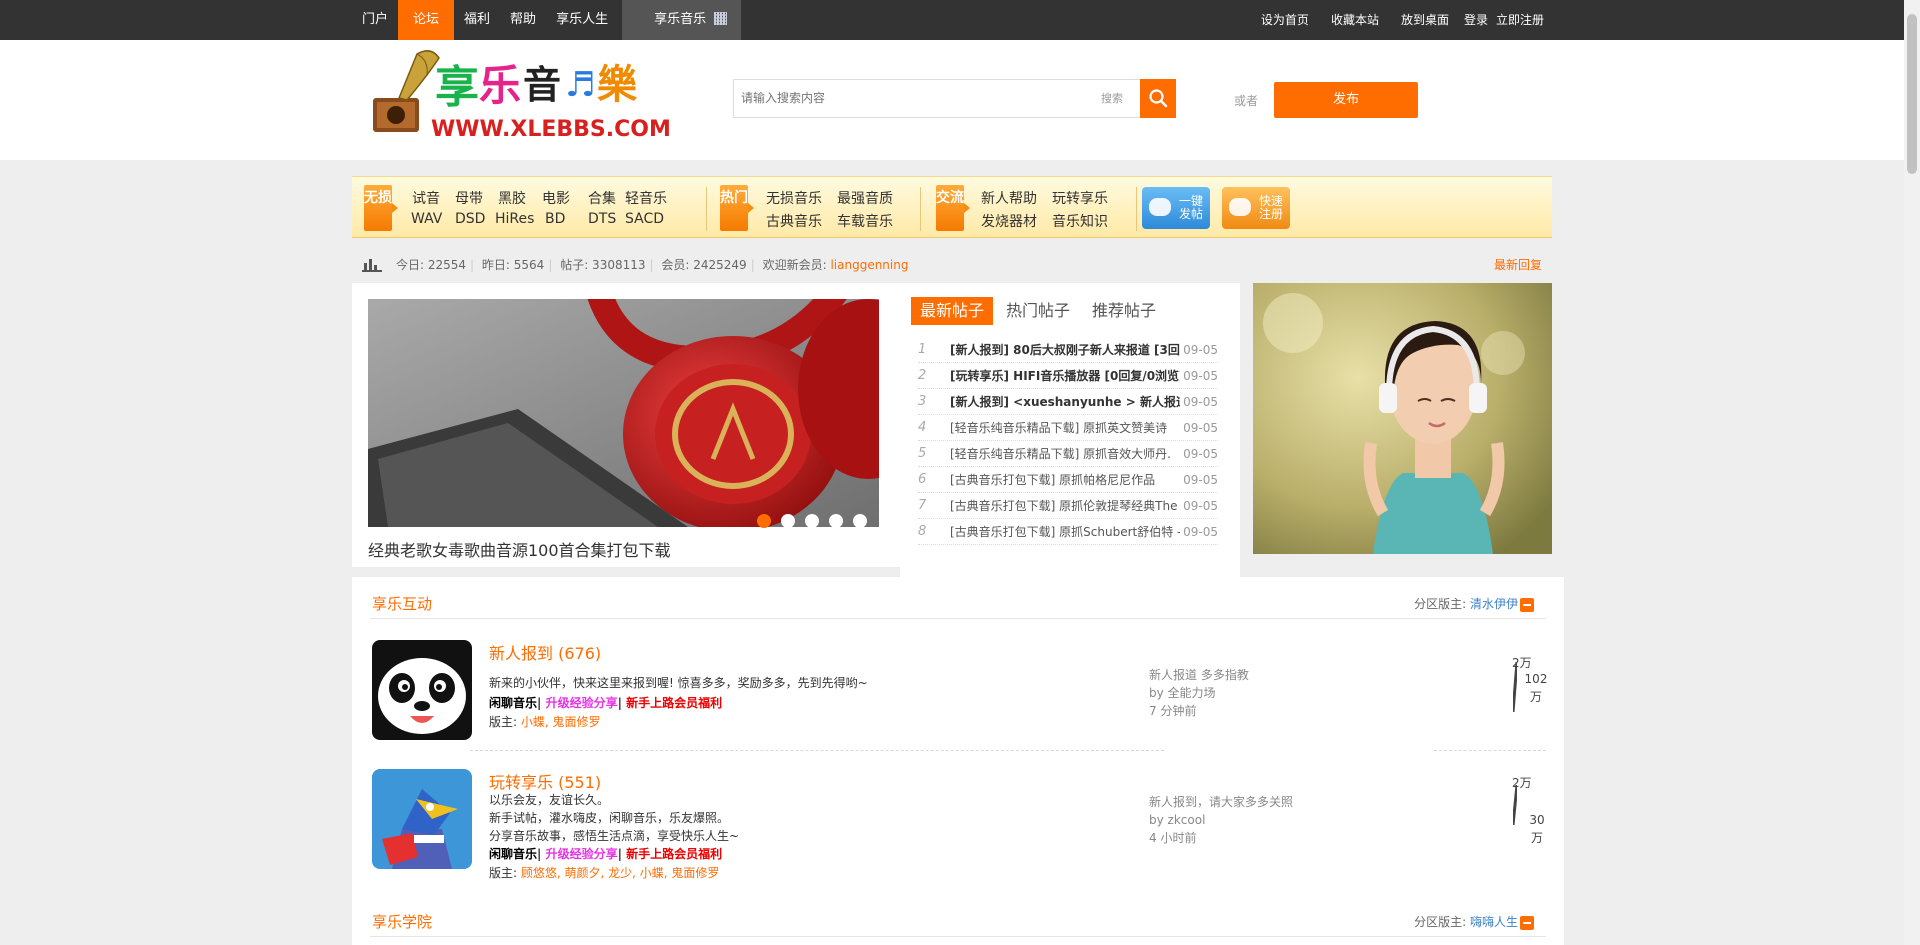 Image resolution: width=1920 pixels, height=945 pixels. I want to click on cat-link-master: 母带, so click(469, 198).